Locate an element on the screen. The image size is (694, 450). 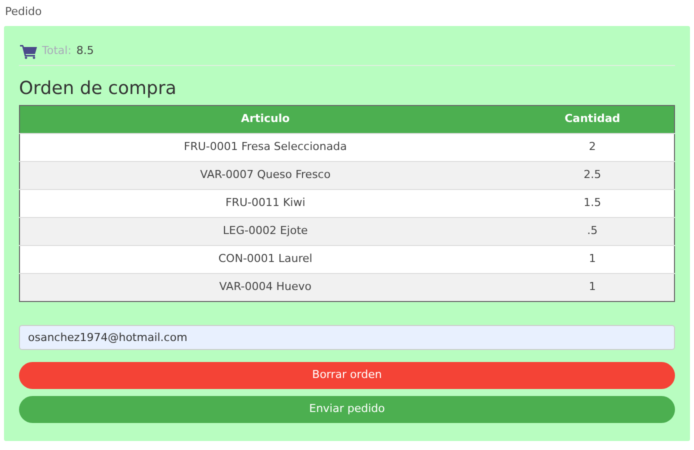
cart-icon is located at coordinates (28, 51).